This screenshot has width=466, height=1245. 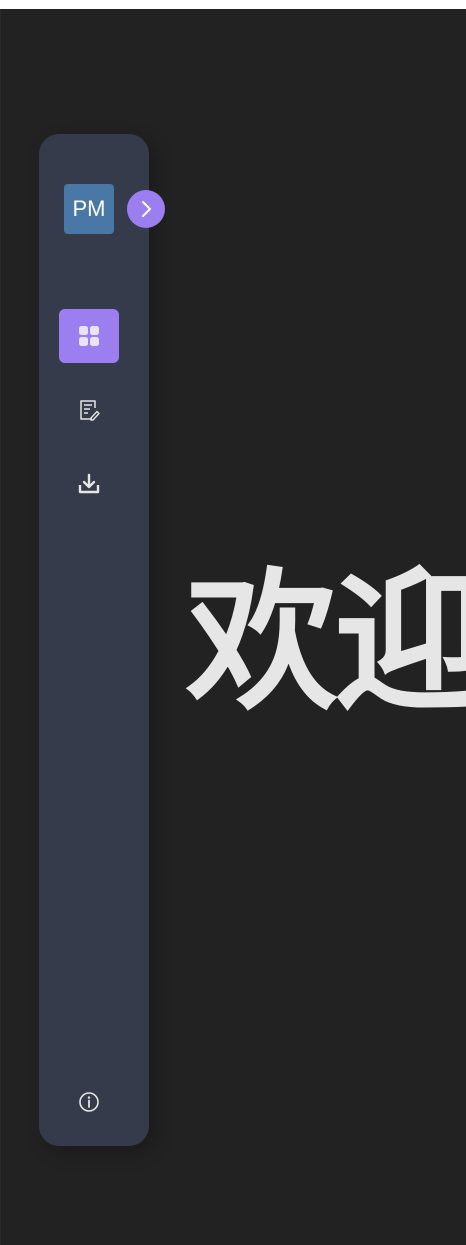 I want to click on grid-icon, so click(x=89, y=336).